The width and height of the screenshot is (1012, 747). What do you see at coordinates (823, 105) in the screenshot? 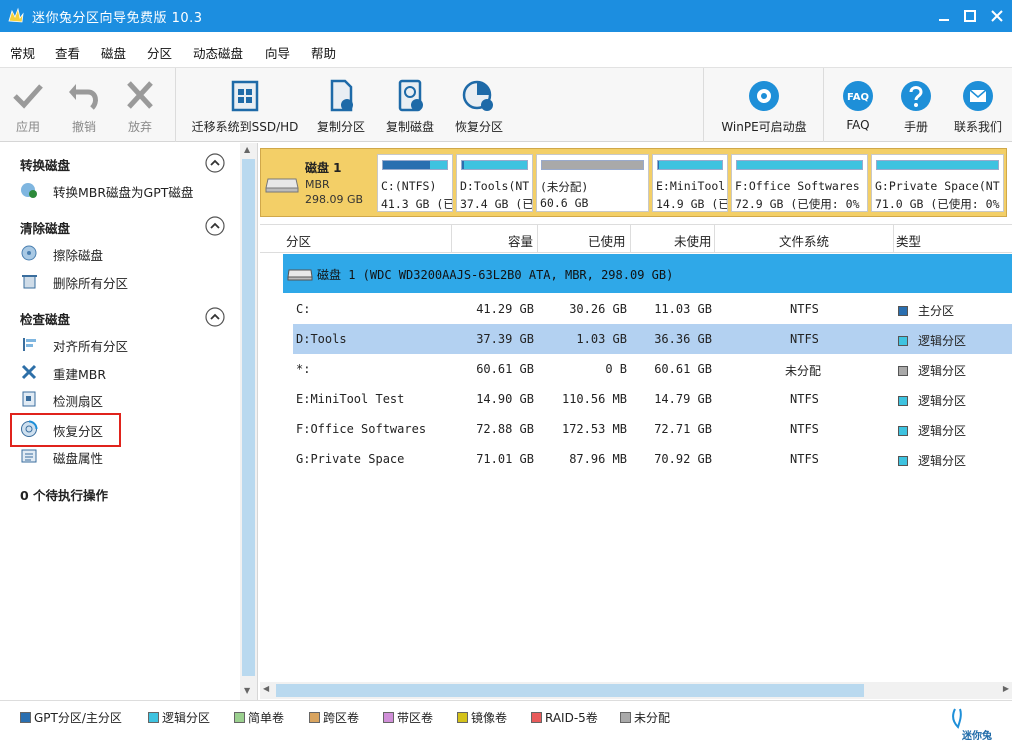
I see `toolbar-separator` at bounding box center [823, 105].